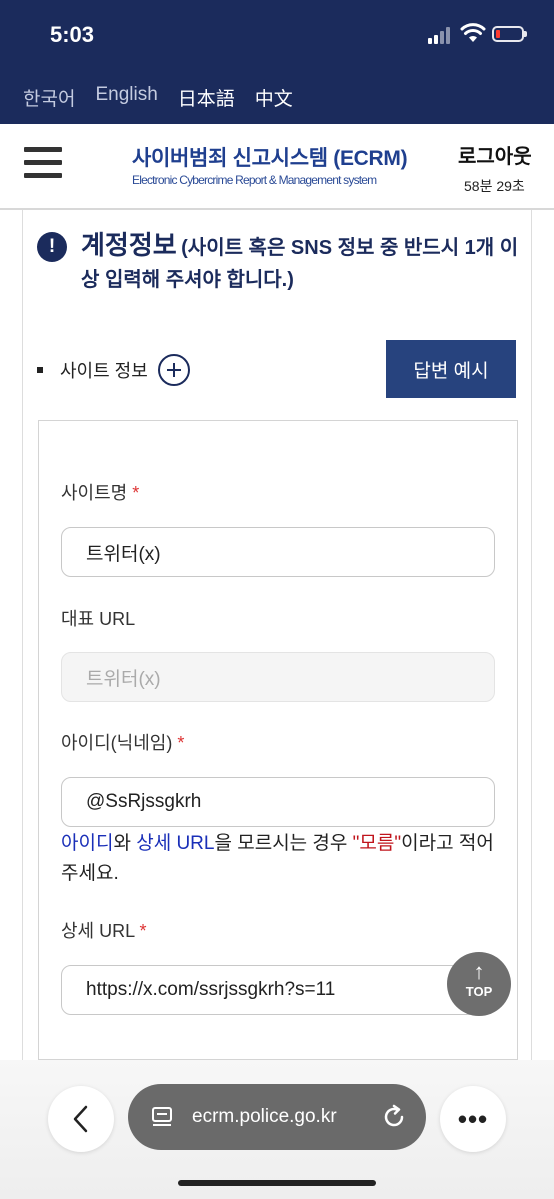 The height and width of the screenshot is (1199, 554). I want to click on user-id-input: @SsRjssgkrh, so click(278, 802).